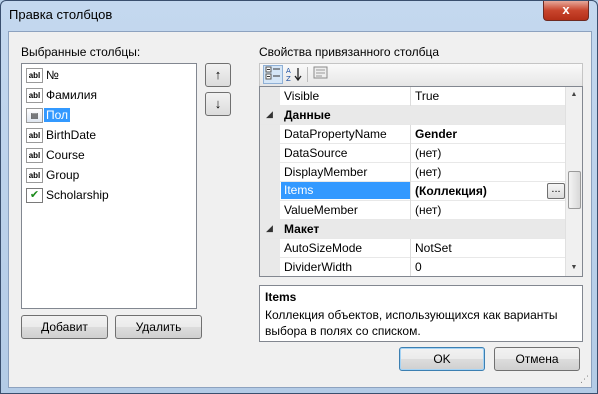 The image size is (598, 394). I want to click on move-down-button: ↓, so click(218, 104).